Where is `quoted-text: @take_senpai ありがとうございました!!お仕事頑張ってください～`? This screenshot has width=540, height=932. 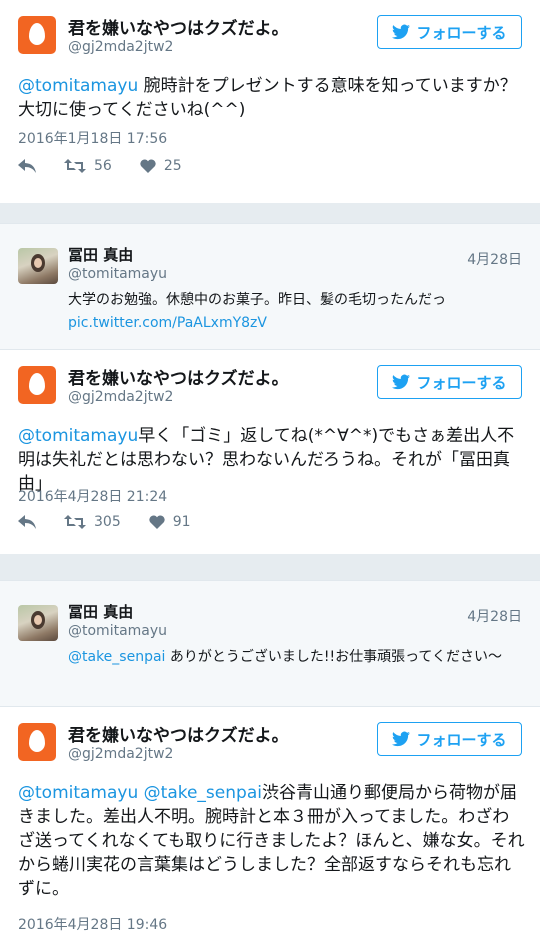
quoted-text: @take_senpai ありがとうございました!!お仕事頑張ってください～ is located at coordinates (293, 657).